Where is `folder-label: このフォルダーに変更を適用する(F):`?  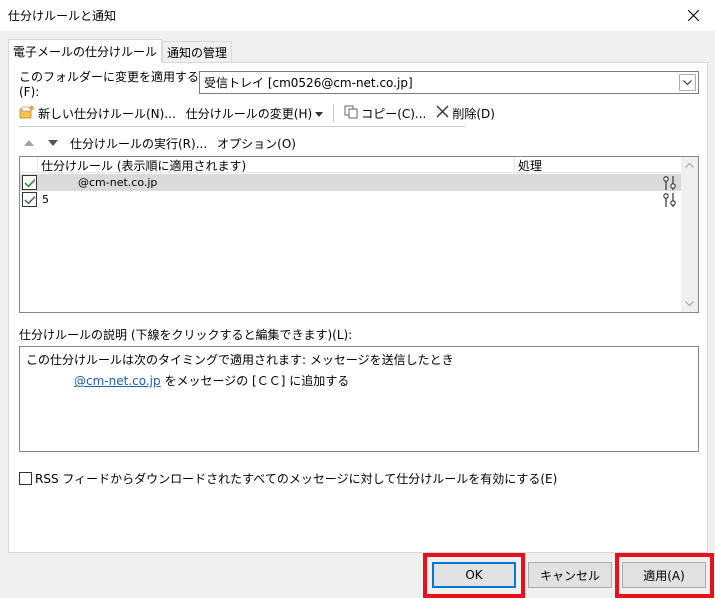
folder-label: このフォルダーに変更を適用する(F): is located at coordinates (109, 84).